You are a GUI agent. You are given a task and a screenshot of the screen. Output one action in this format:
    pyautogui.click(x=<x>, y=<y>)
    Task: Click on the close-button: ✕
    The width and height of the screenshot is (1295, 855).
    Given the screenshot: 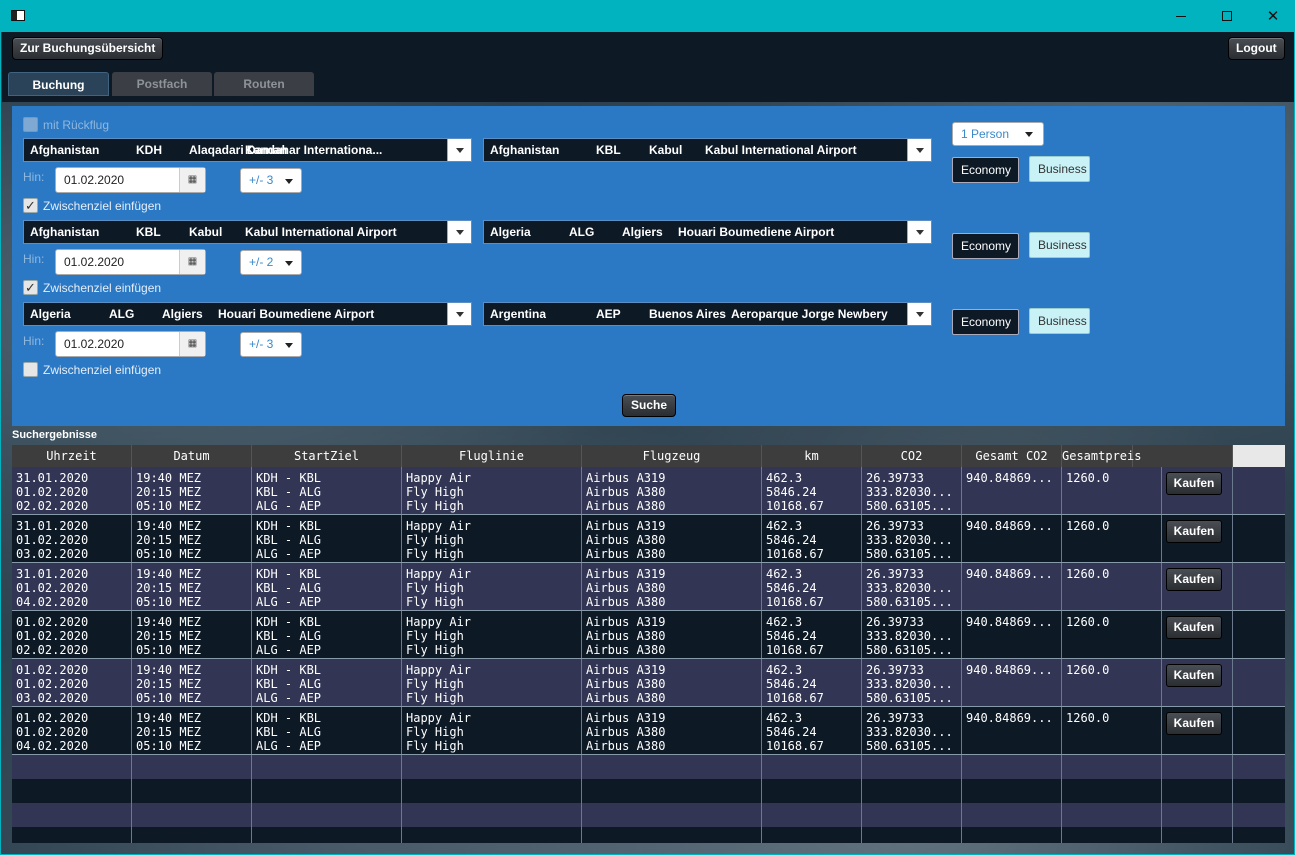 What is the action you would take?
    pyautogui.click(x=1272, y=16)
    